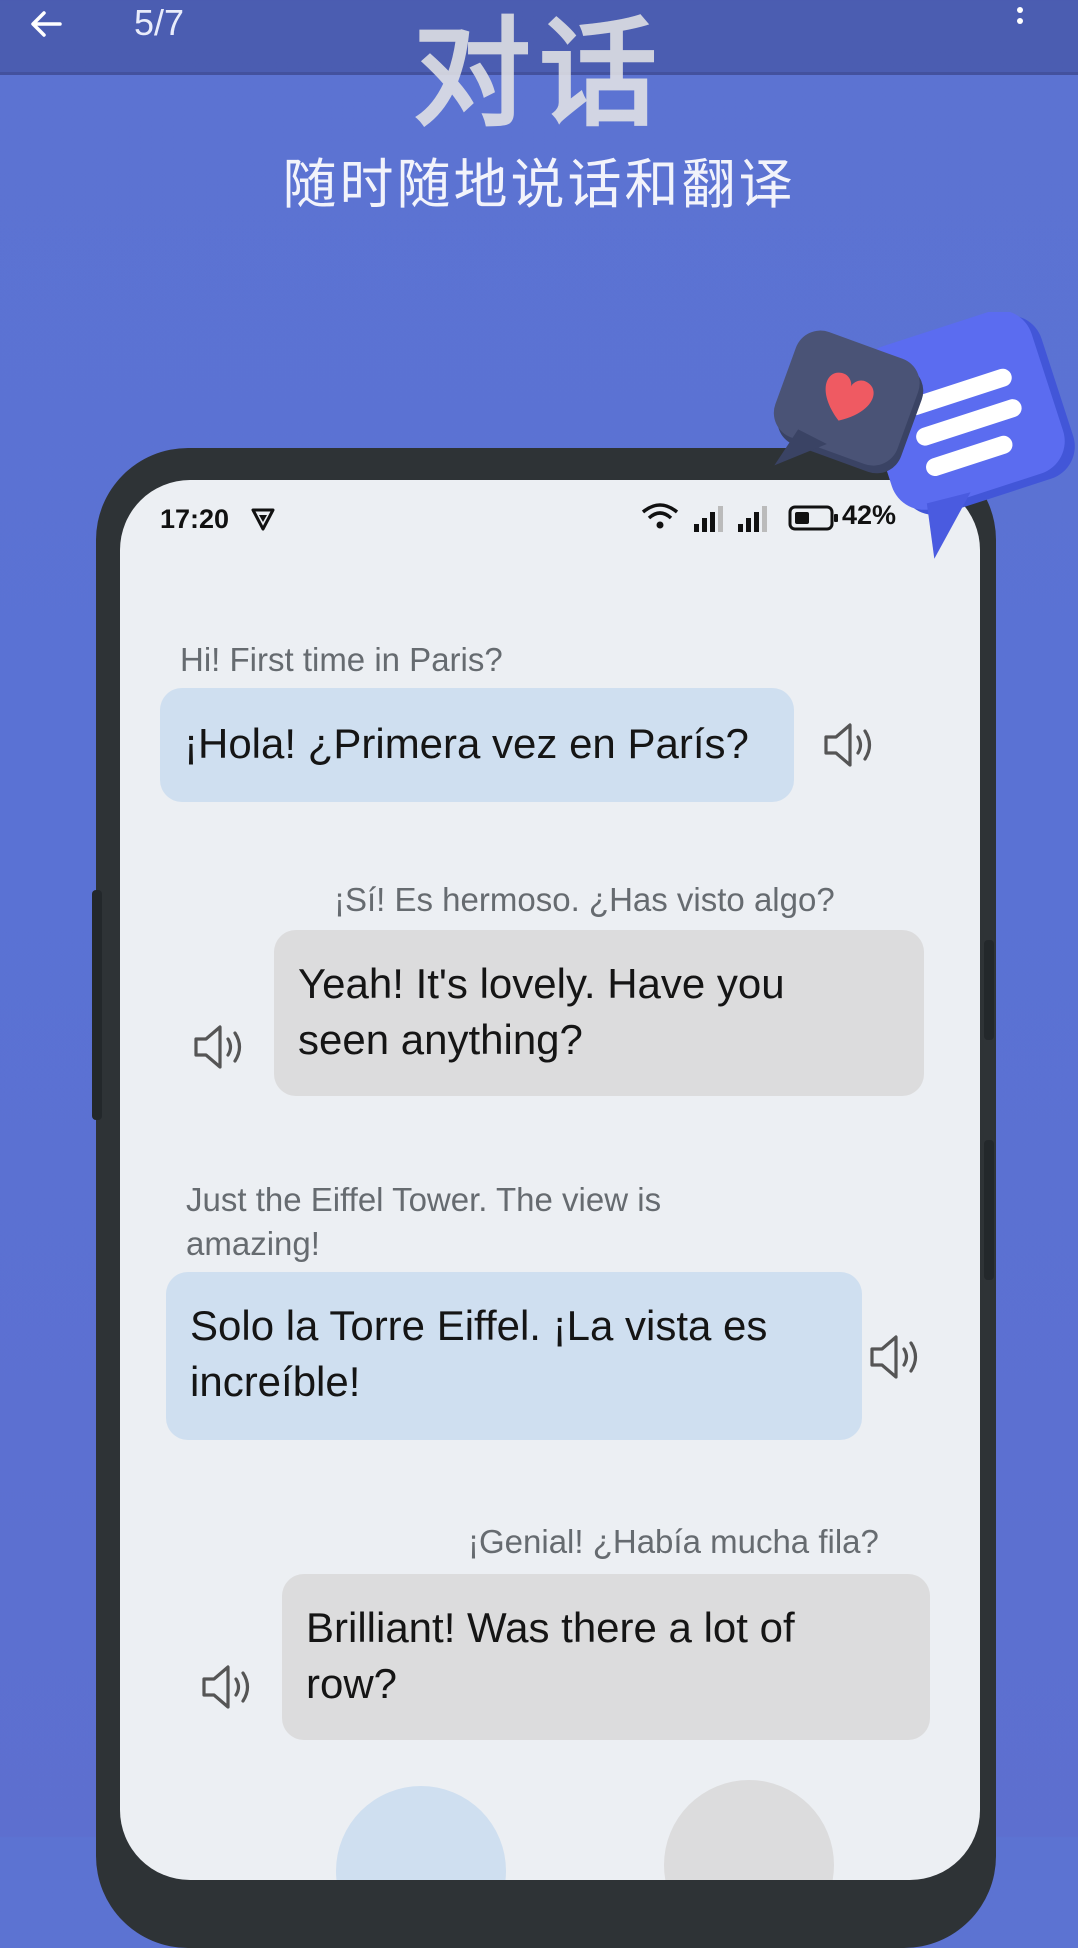 The width and height of the screenshot is (1078, 1948). Describe the element at coordinates (660, 516) in the screenshot. I see `wifi-icon` at that location.